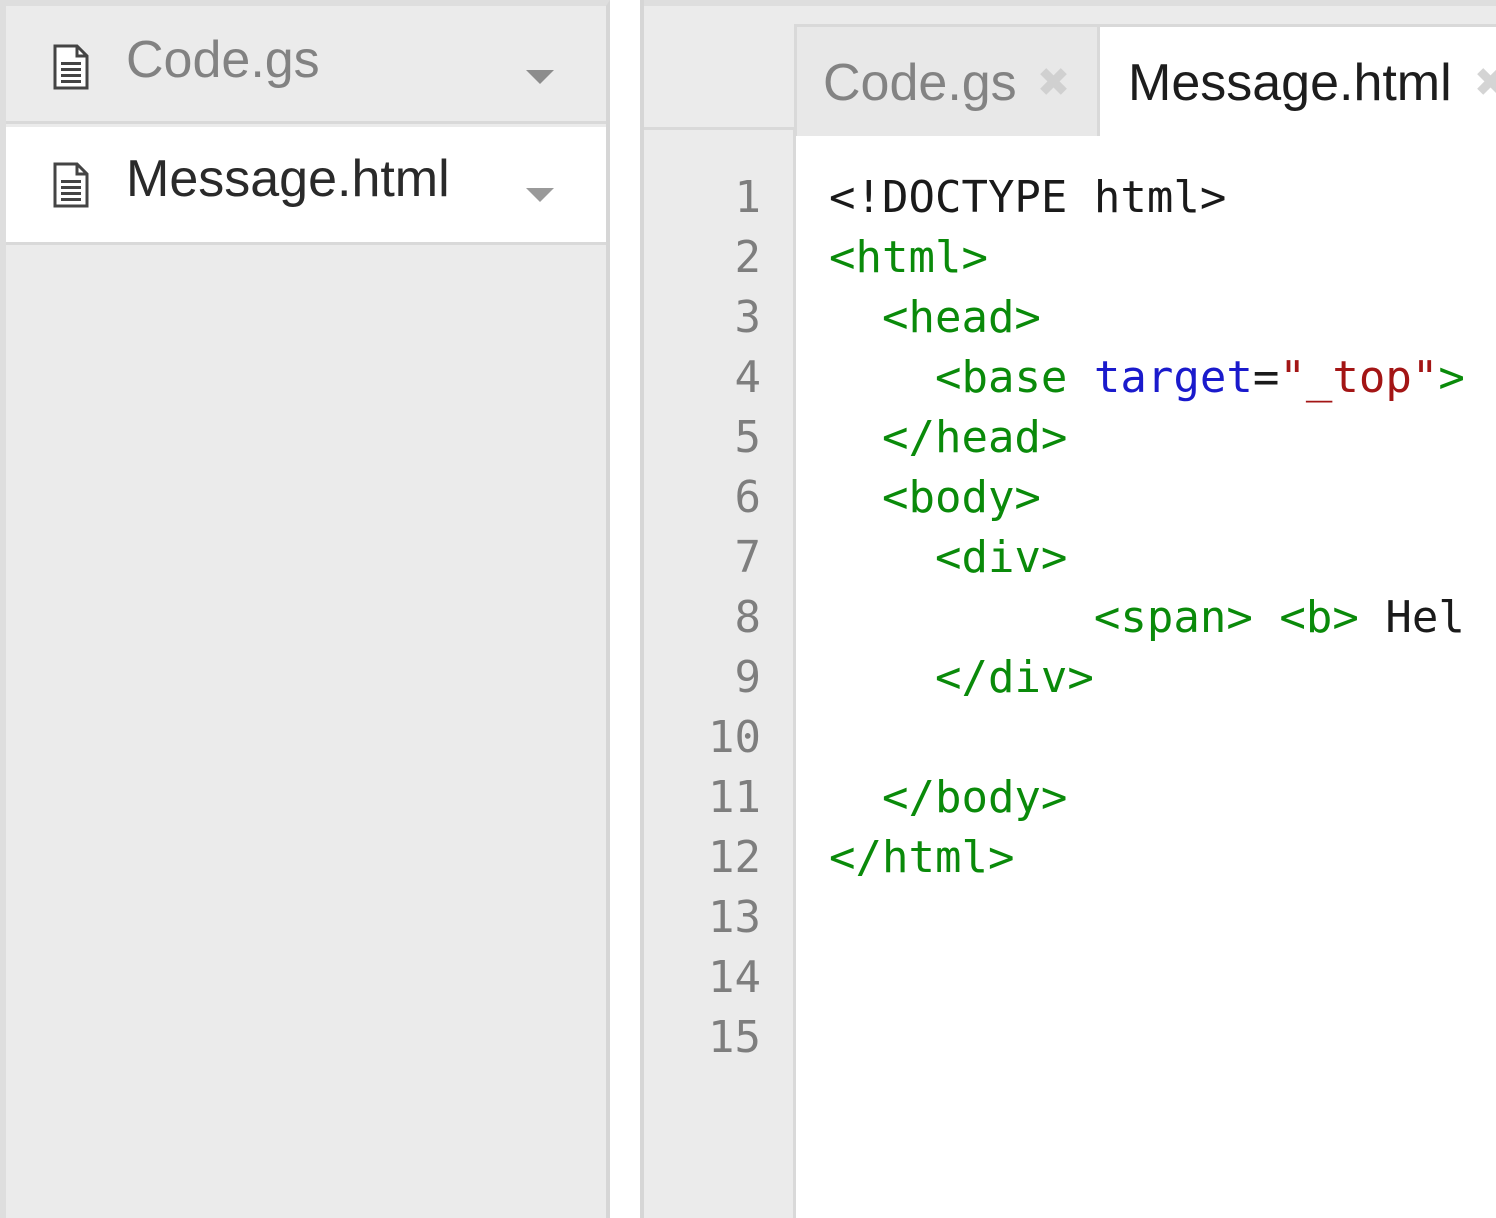  What do you see at coordinates (1001, 557) in the screenshot?
I see `code-token: <div>` at bounding box center [1001, 557].